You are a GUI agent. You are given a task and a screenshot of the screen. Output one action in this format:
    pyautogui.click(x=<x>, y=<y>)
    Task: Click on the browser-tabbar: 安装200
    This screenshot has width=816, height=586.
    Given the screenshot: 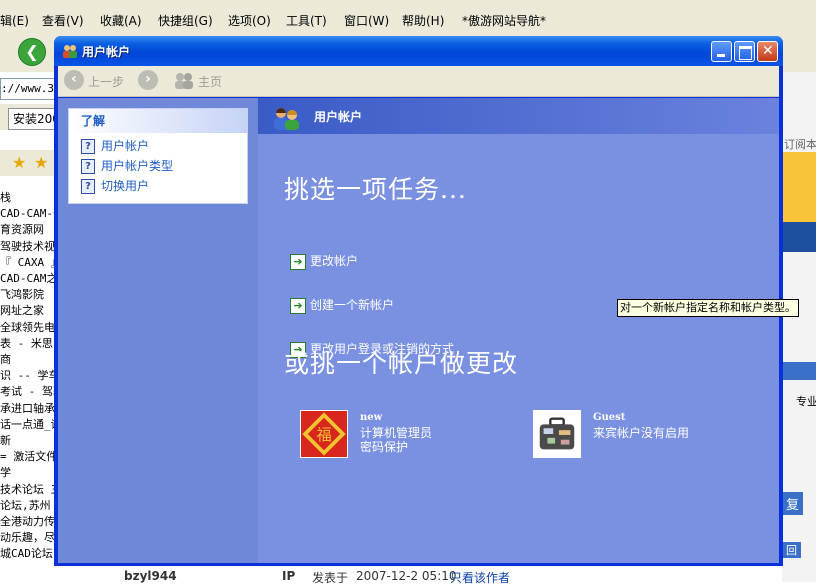 What is the action you would take?
    pyautogui.click(x=33, y=117)
    